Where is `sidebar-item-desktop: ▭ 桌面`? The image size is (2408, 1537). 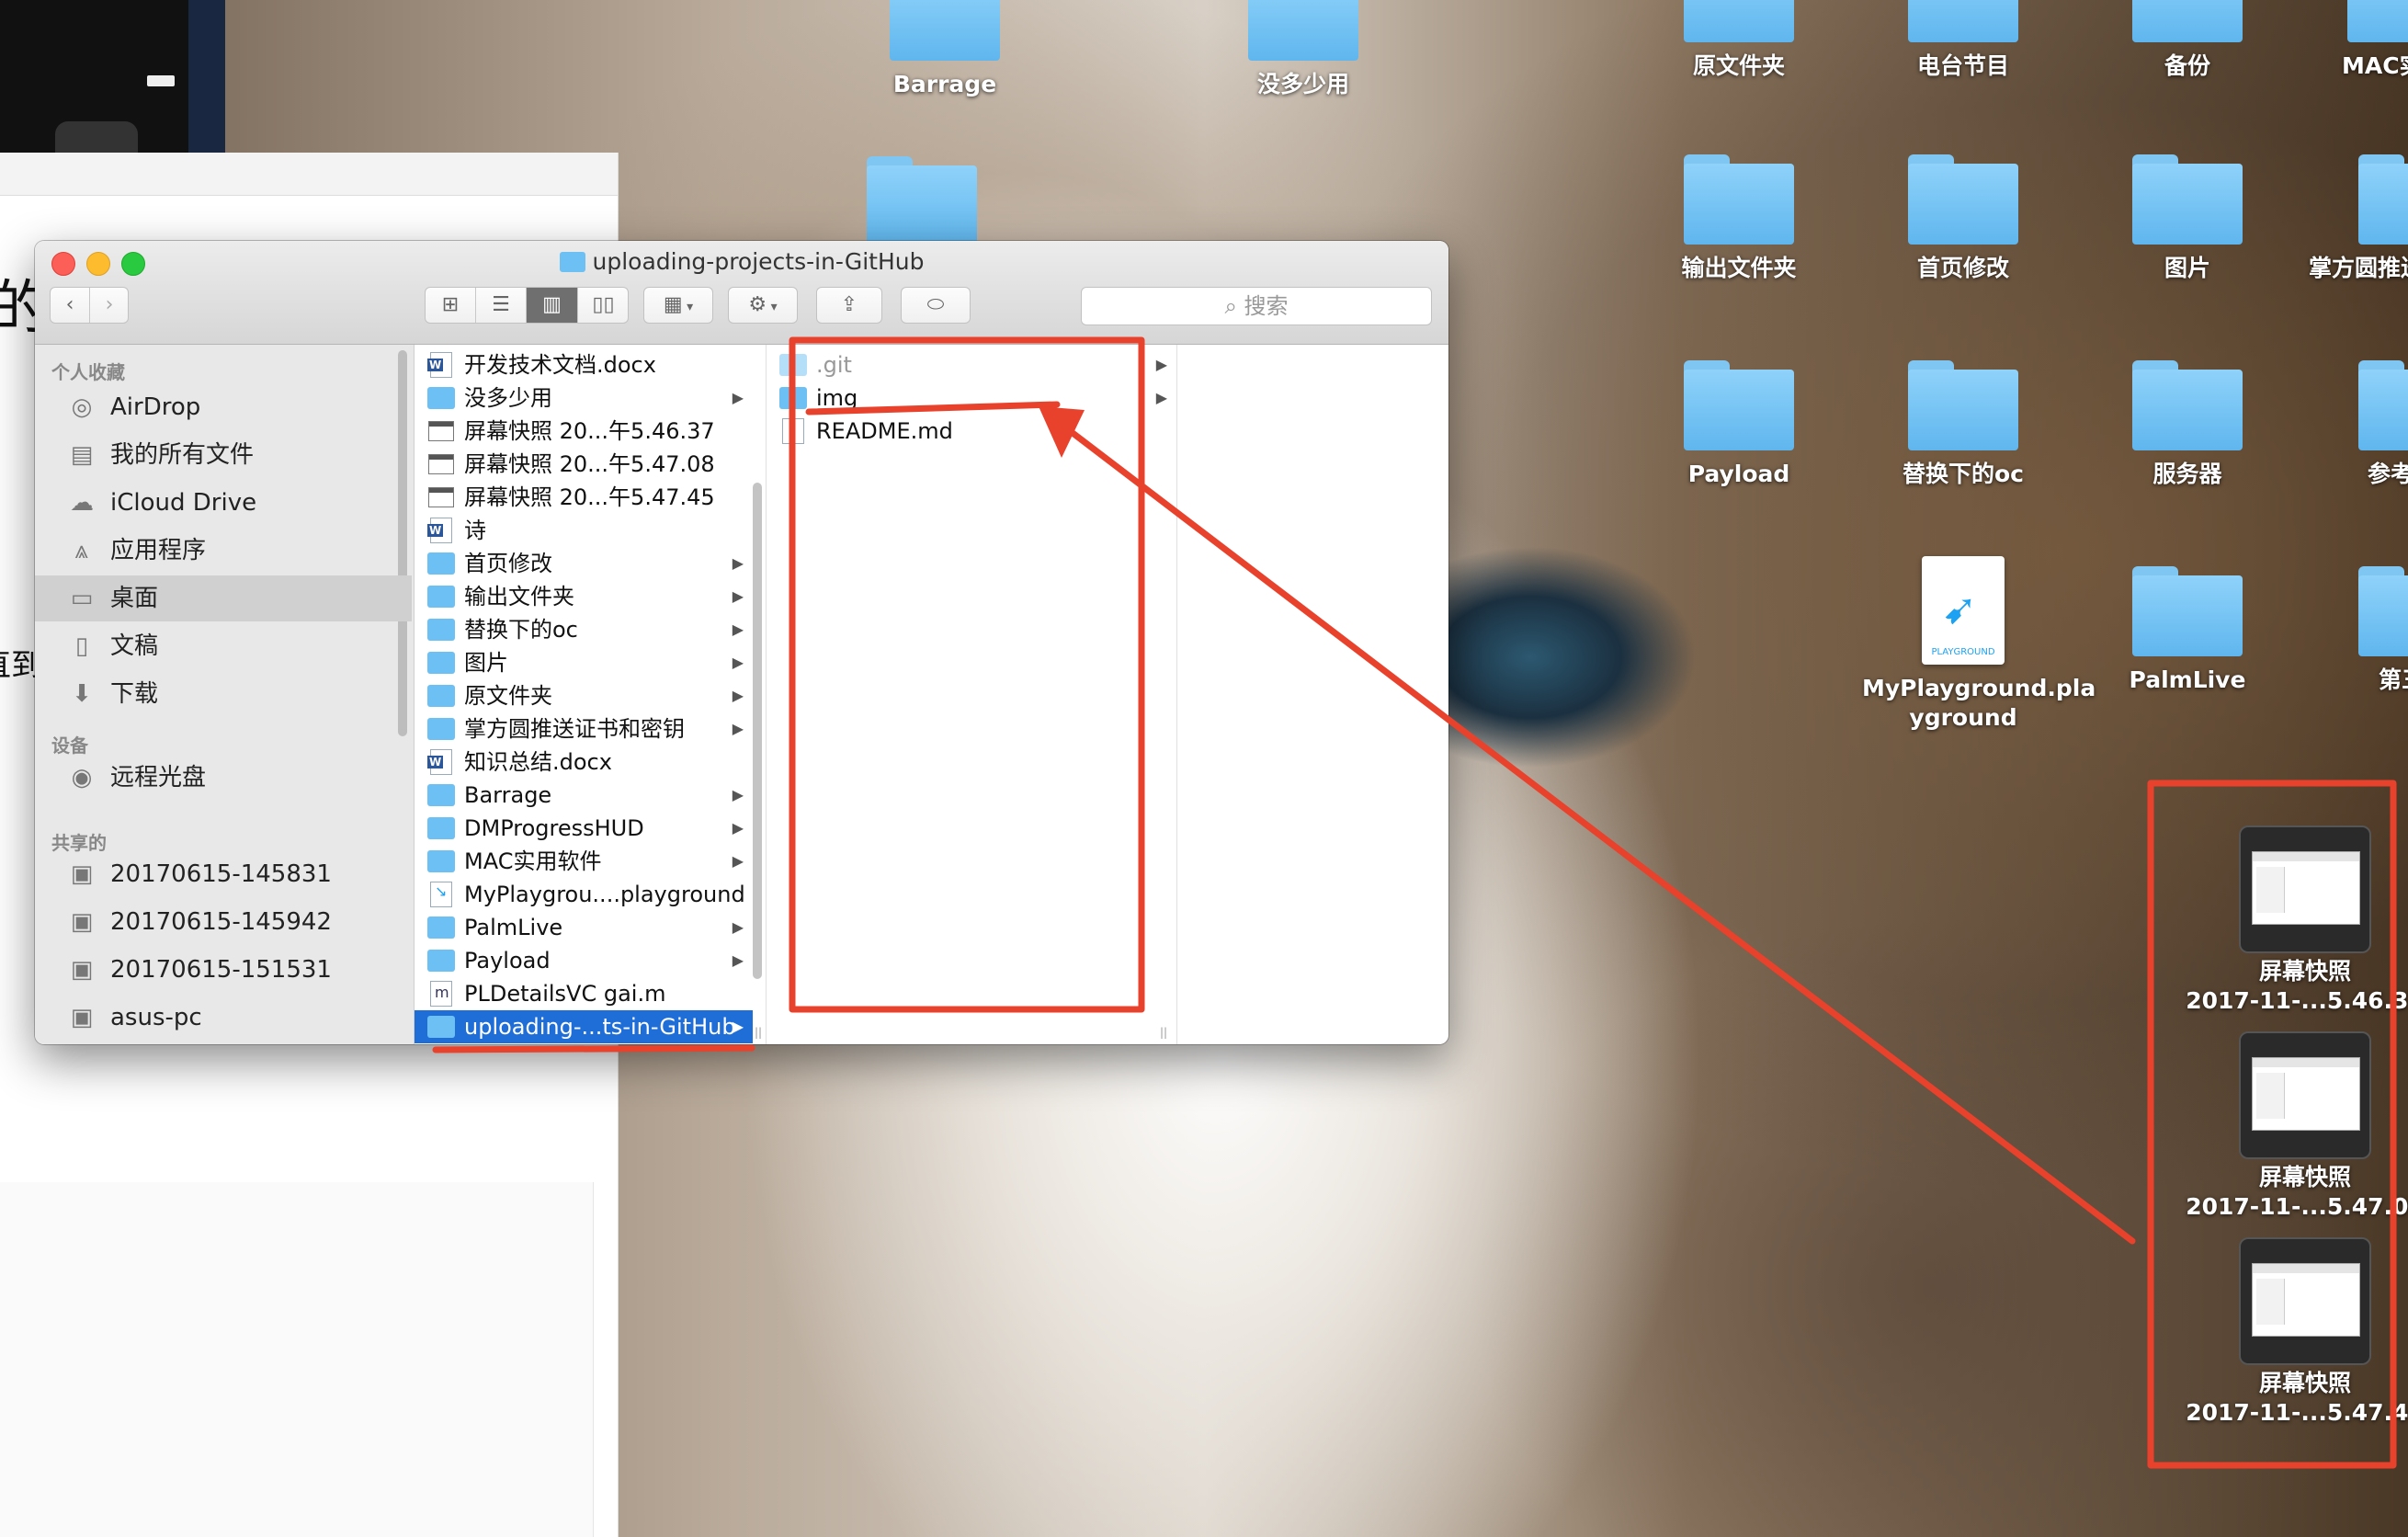 sidebar-item-desktop: ▭ 桌面 is located at coordinates (223, 598).